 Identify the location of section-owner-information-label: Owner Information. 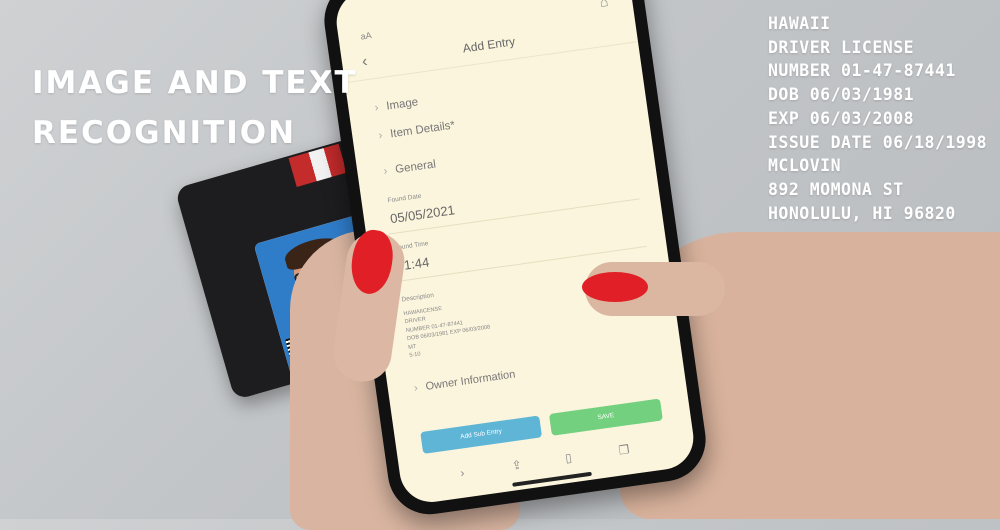
(470, 380).